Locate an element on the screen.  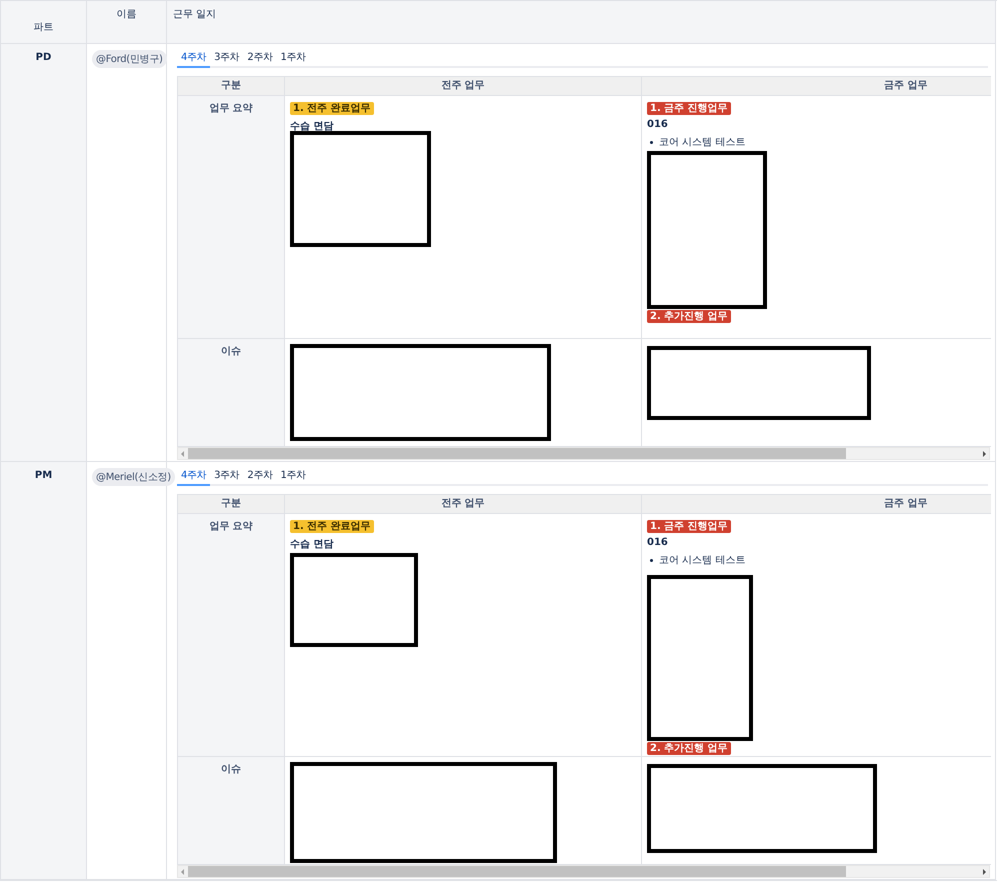
user-mention: @Ford(민병구) is located at coordinates (129, 59).